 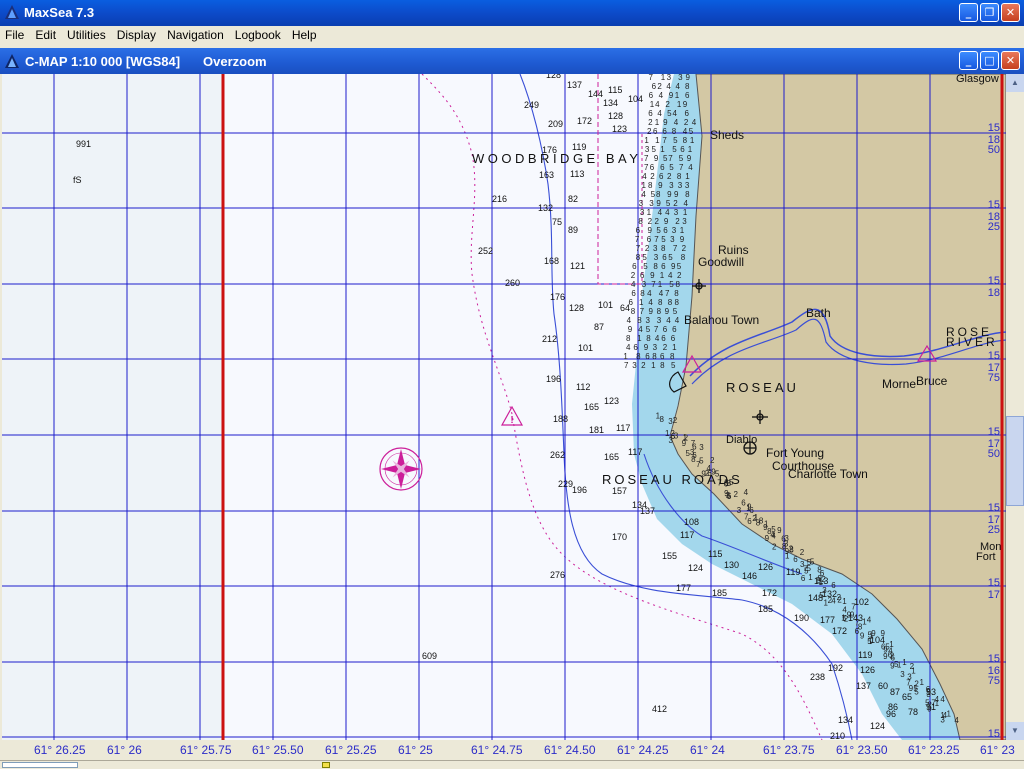 I want to click on restore-icon: ❐, so click(x=989, y=12).